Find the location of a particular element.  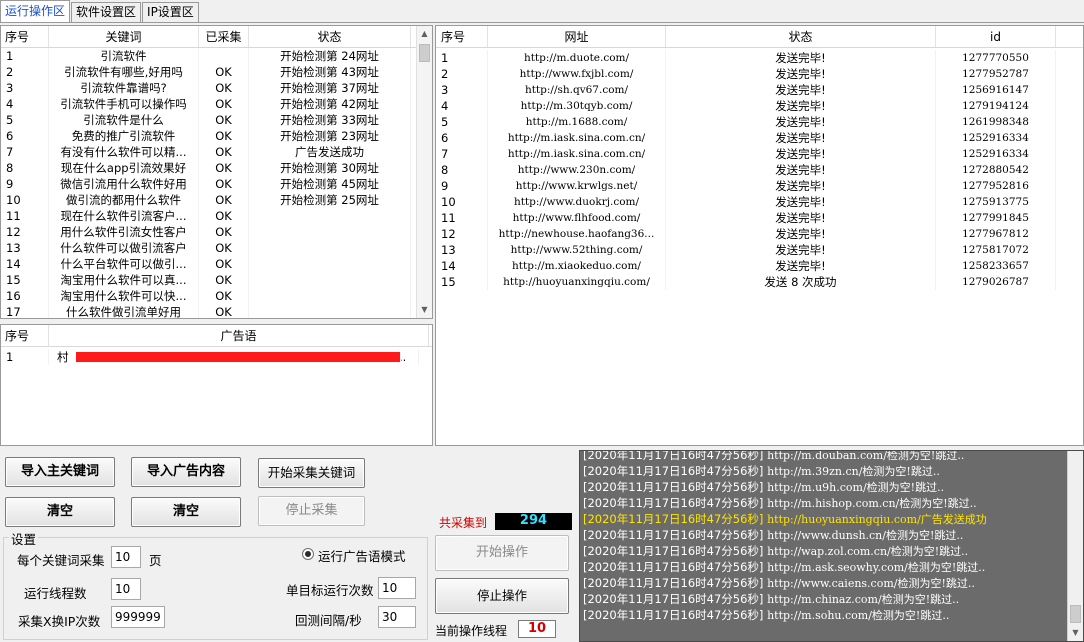

tab-run-area: 运行操作区 is located at coordinates (35, 11).